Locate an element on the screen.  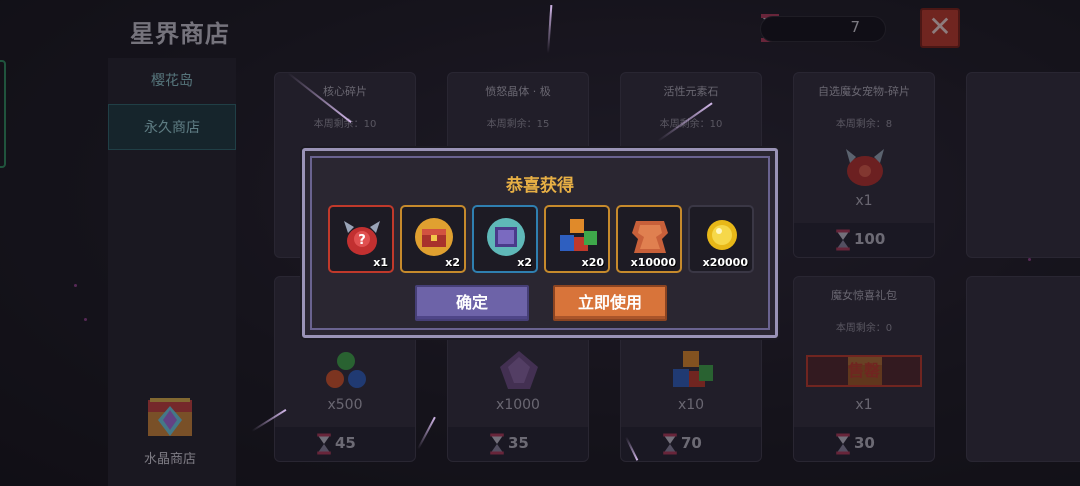
reward-item: x20000 is located at coordinates (721, 239).